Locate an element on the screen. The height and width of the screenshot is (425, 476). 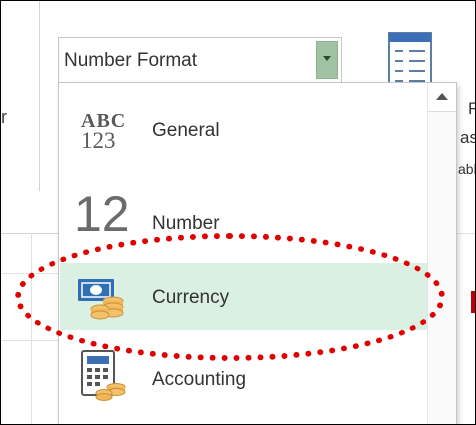
list-item-currency: Currency is located at coordinates (244, 296).